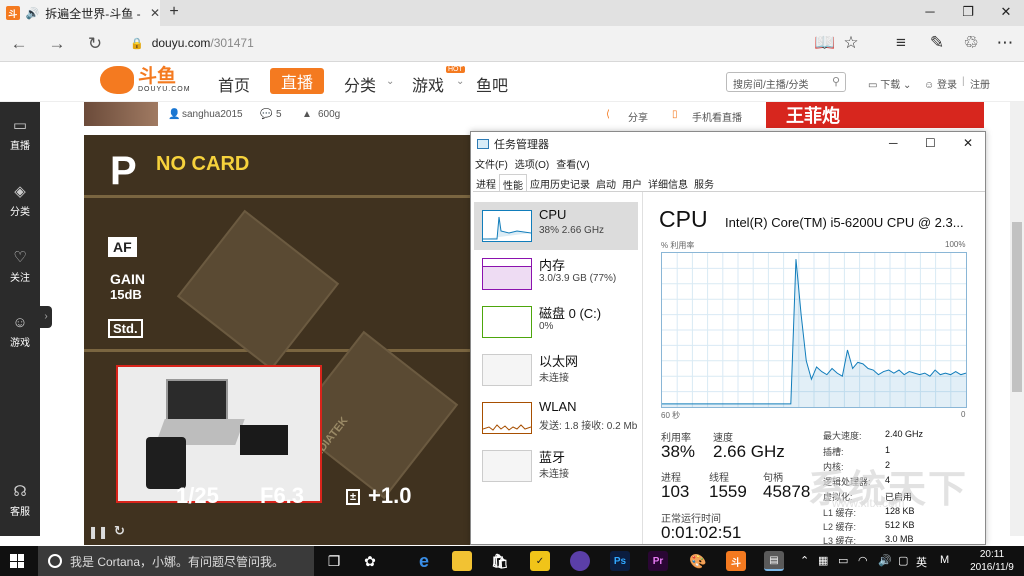 This screenshot has height=576, width=1024. What do you see at coordinates (774, 561) in the screenshot?
I see `task-manager-taskbar-icon: ▤` at bounding box center [774, 561].